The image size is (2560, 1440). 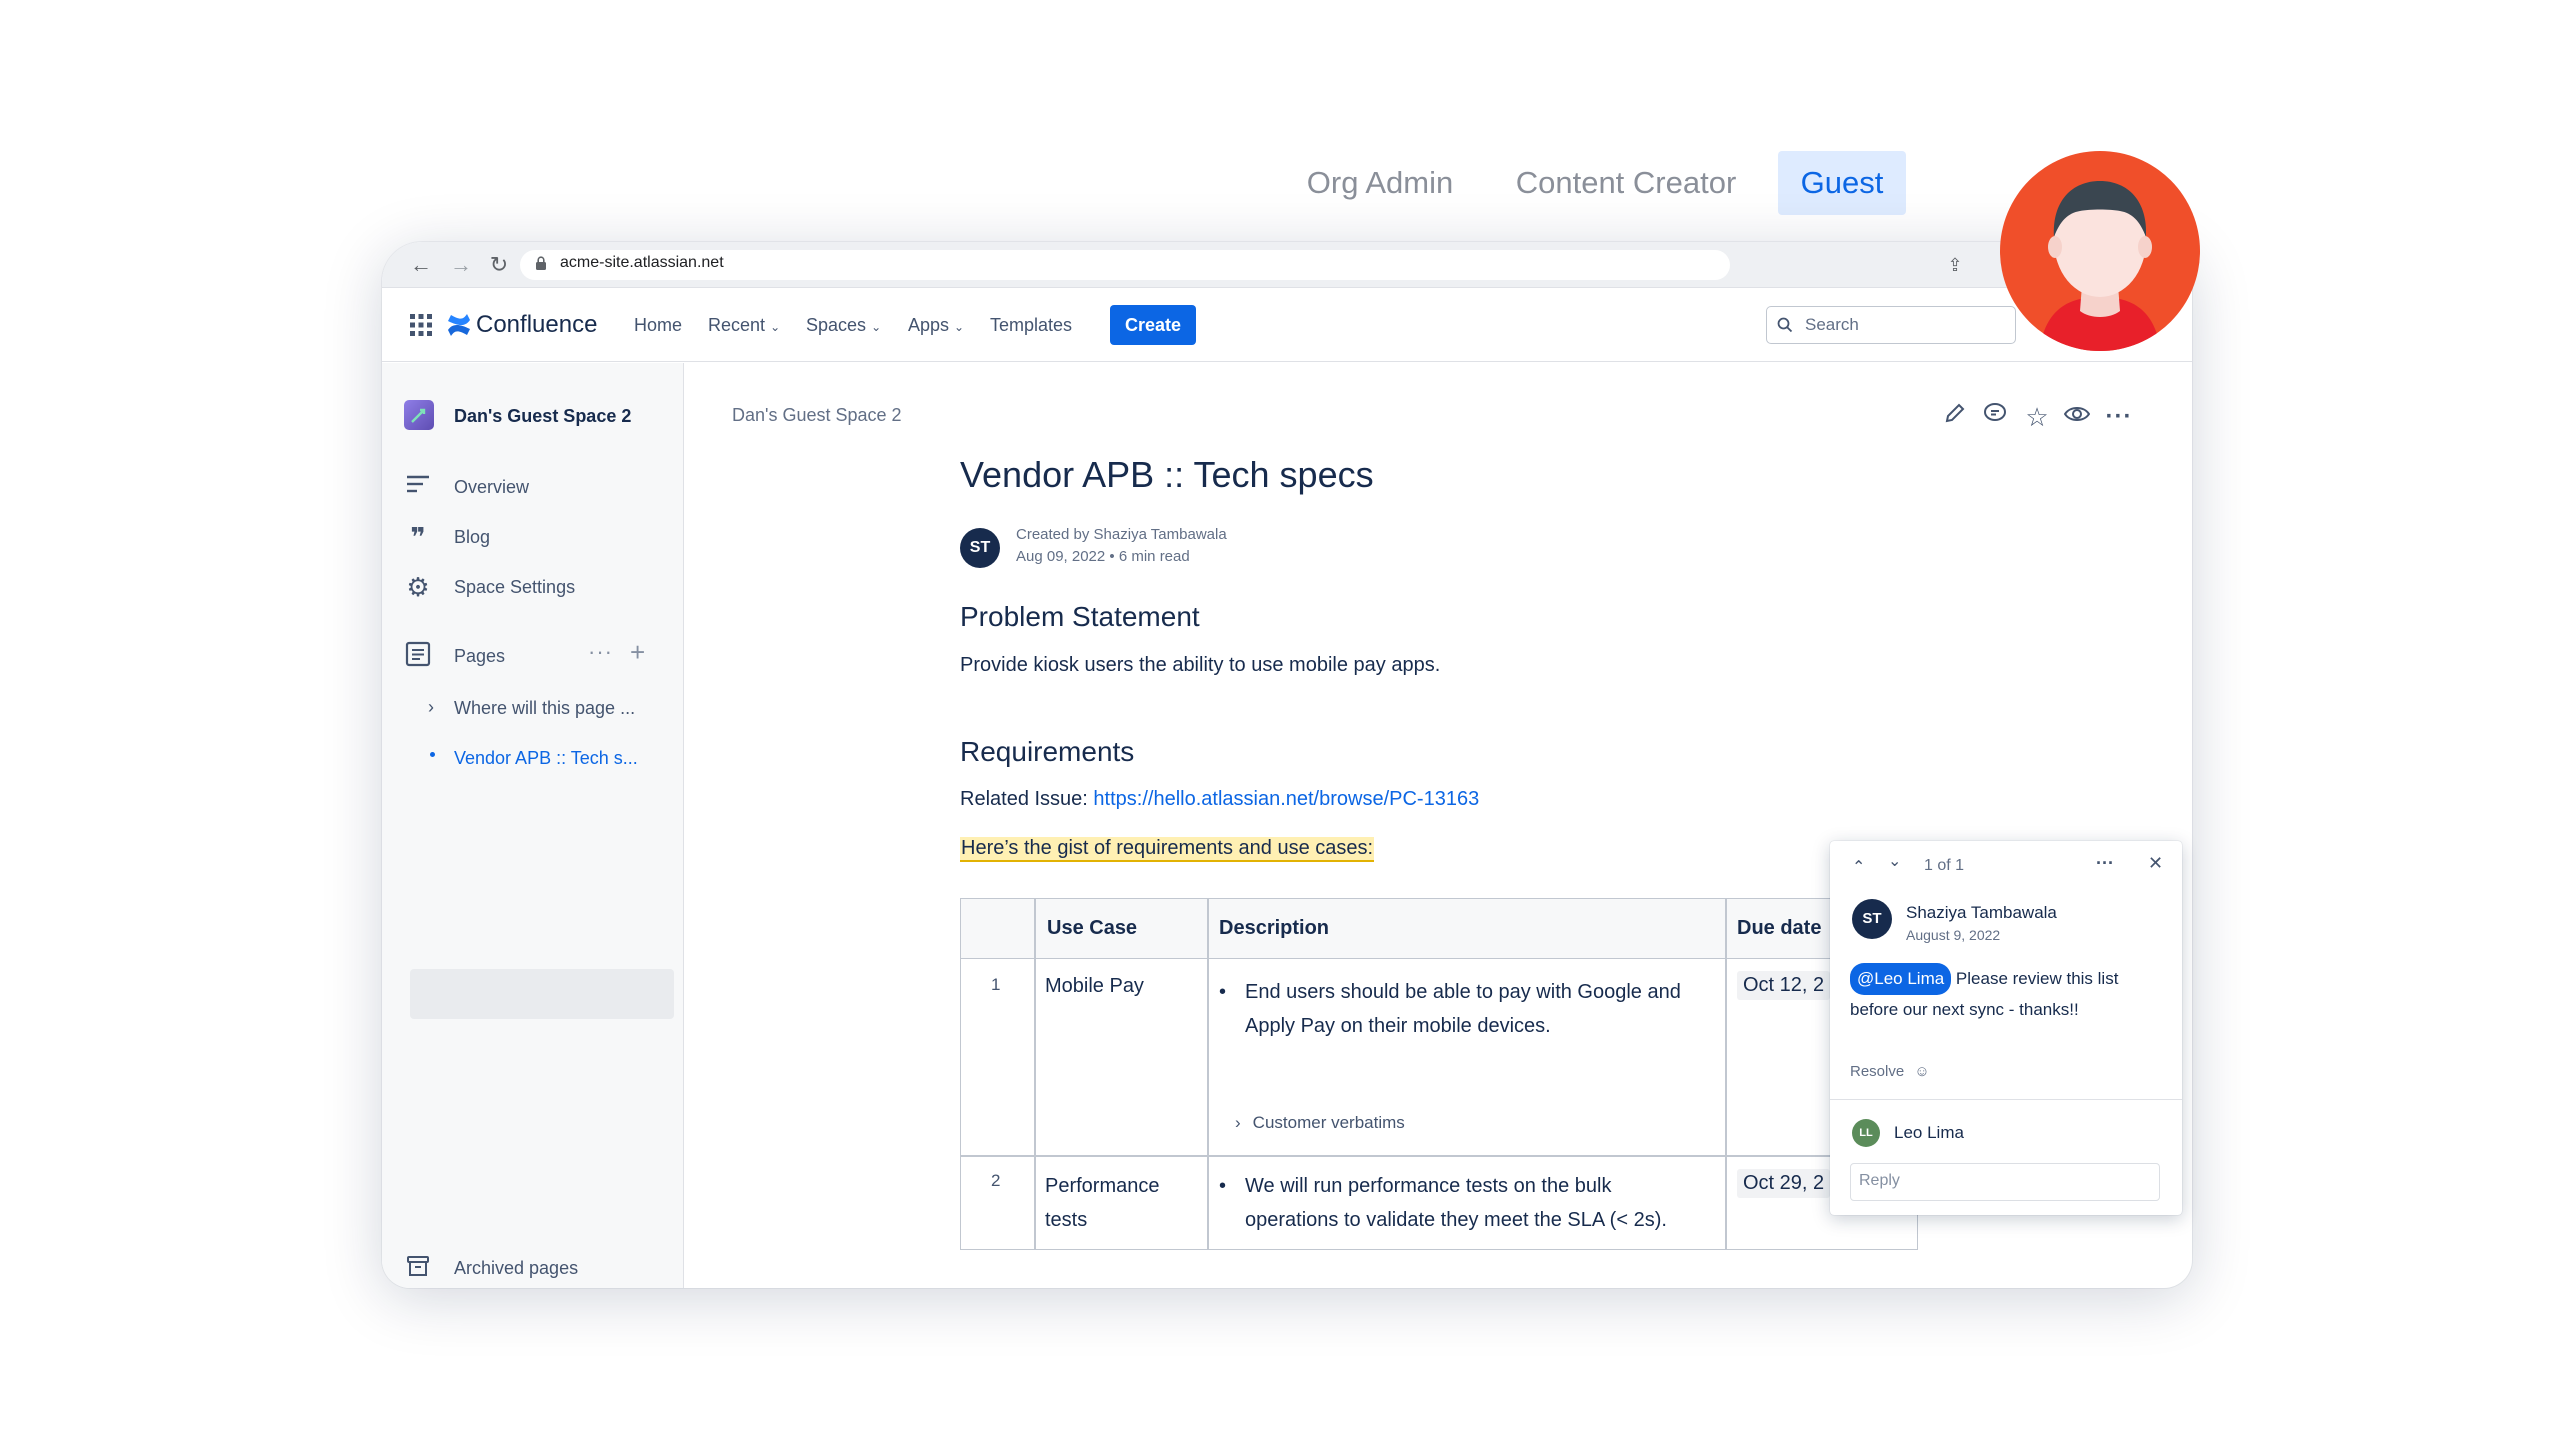 I want to click on url-text: acme-site.atlassian.net, so click(x=642, y=262).